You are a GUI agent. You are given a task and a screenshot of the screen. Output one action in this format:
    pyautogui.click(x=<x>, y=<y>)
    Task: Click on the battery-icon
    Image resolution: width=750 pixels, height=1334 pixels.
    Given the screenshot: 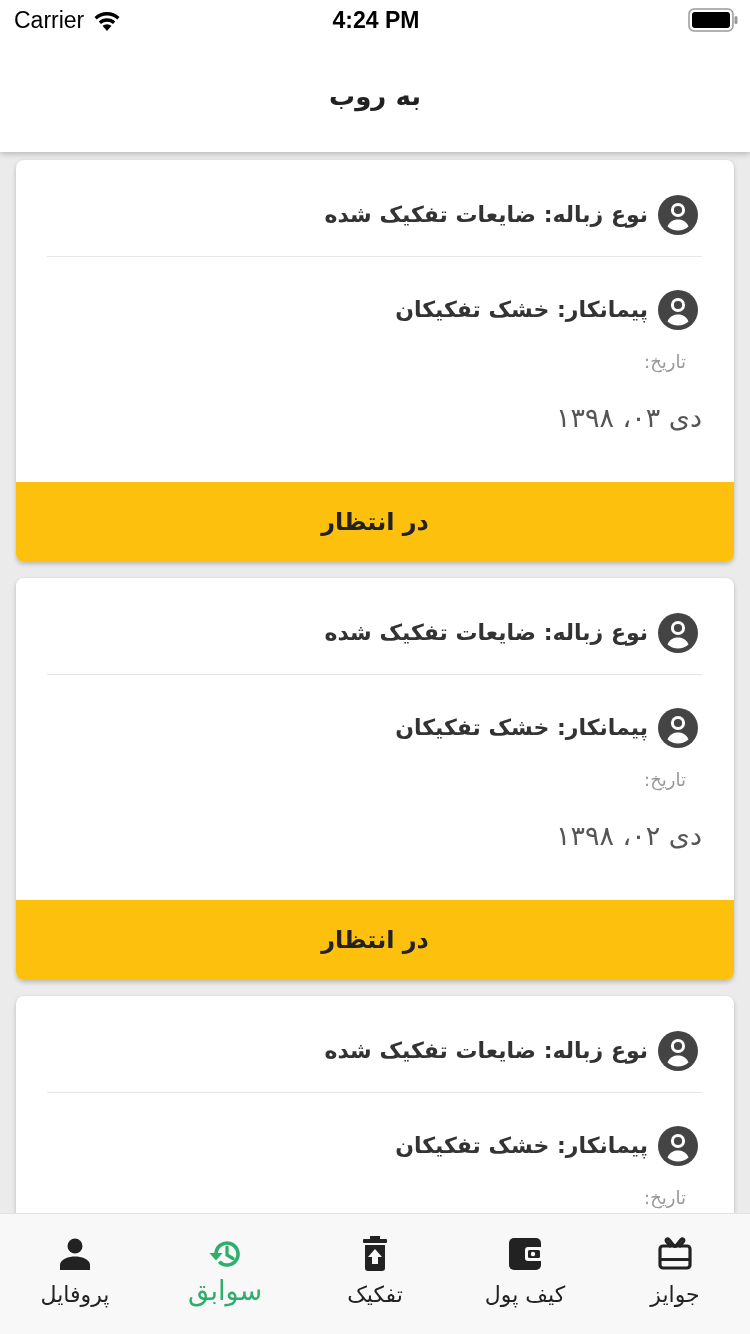 What is the action you would take?
    pyautogui.click(x=713, y=20)
    